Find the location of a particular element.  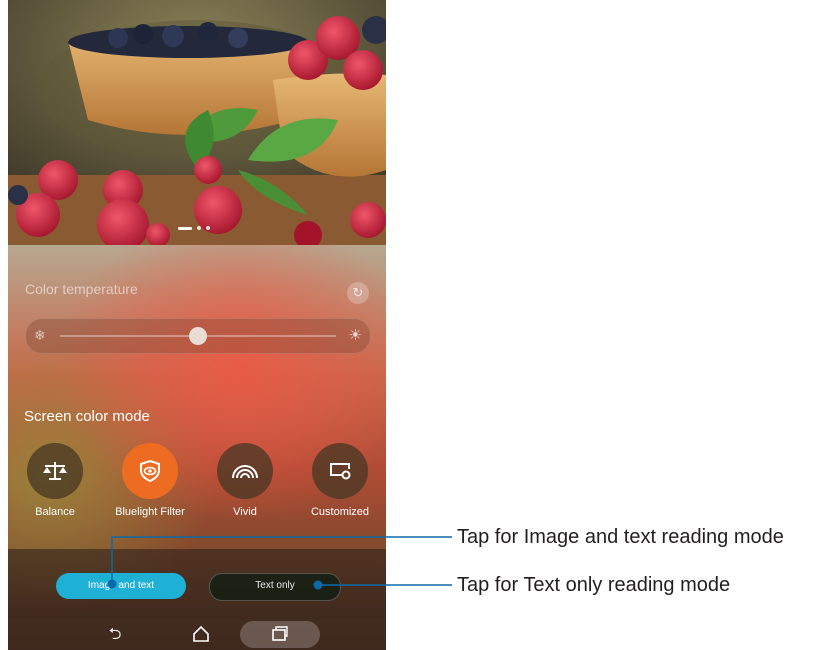

slider-thumb is located at coordinates (198, 336).